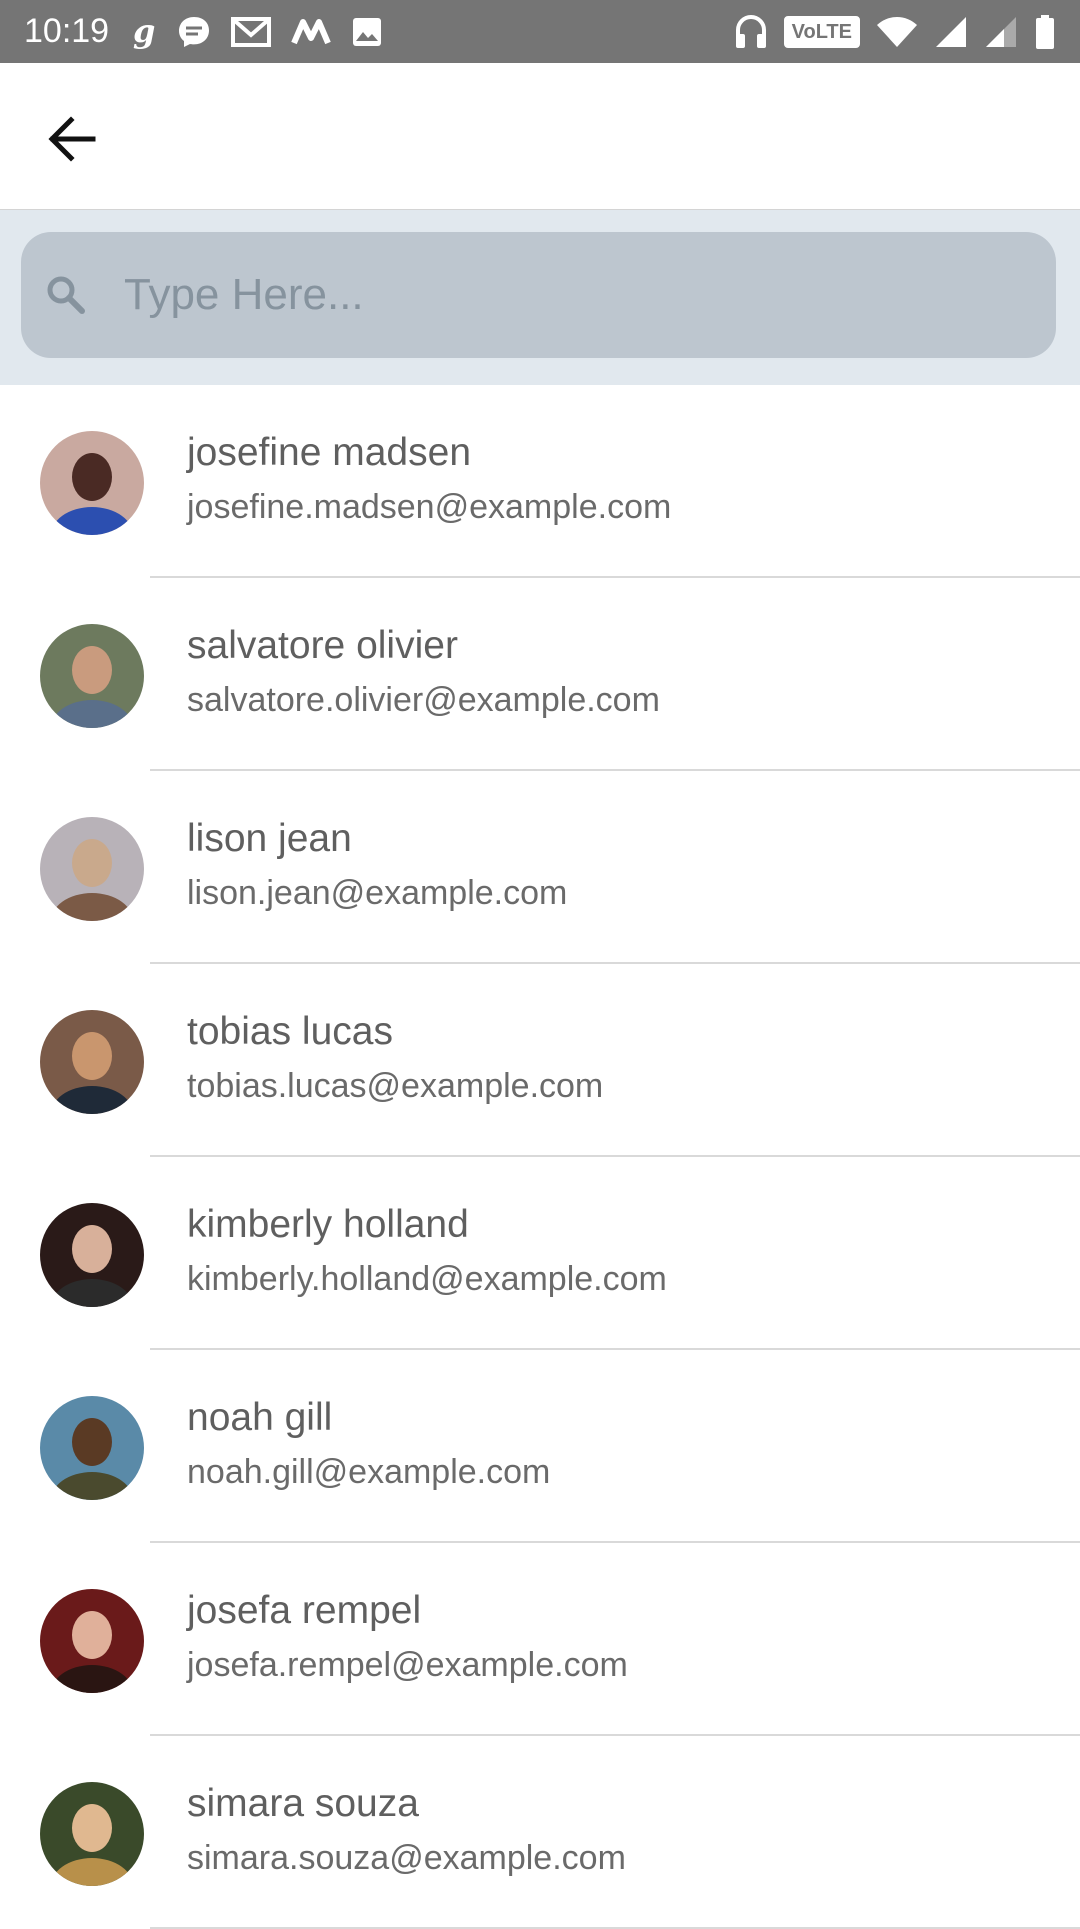 The width and height of the screenshot is (1080, 1929). Describe the element at coordinates (395, 1086) in the screenshot. I see `contact-email: tobias.lucas@example.com` at that location.